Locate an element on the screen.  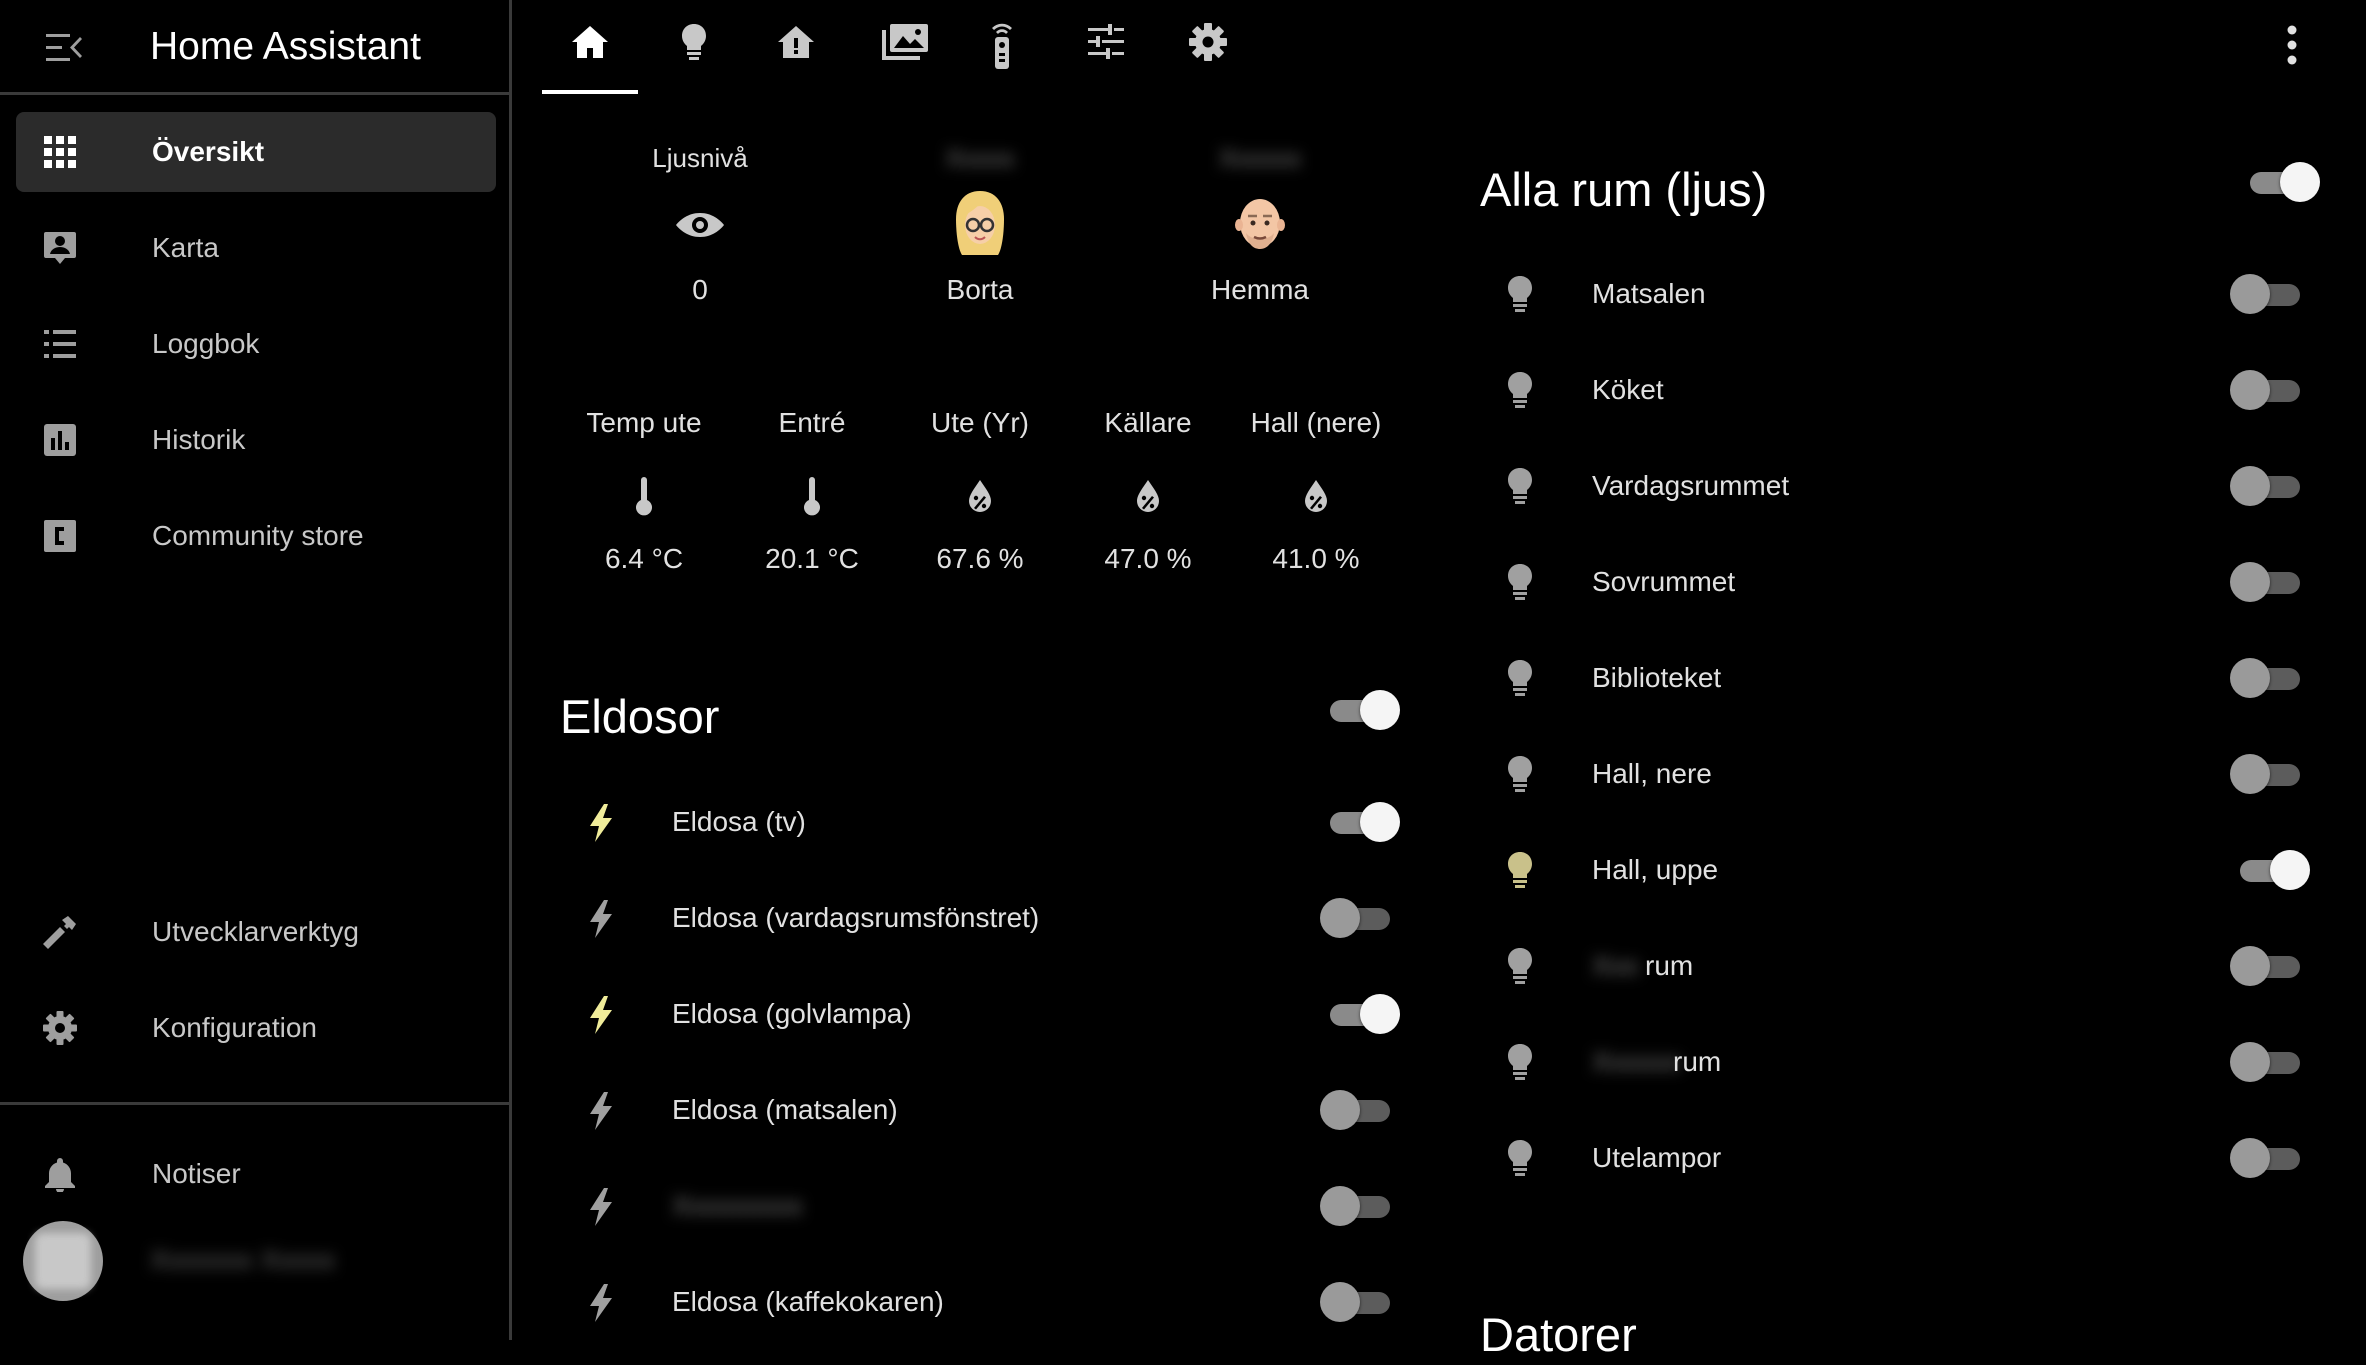
badge-ljusniva: Ljusnivå 0 is located at coordinates (700, 225).